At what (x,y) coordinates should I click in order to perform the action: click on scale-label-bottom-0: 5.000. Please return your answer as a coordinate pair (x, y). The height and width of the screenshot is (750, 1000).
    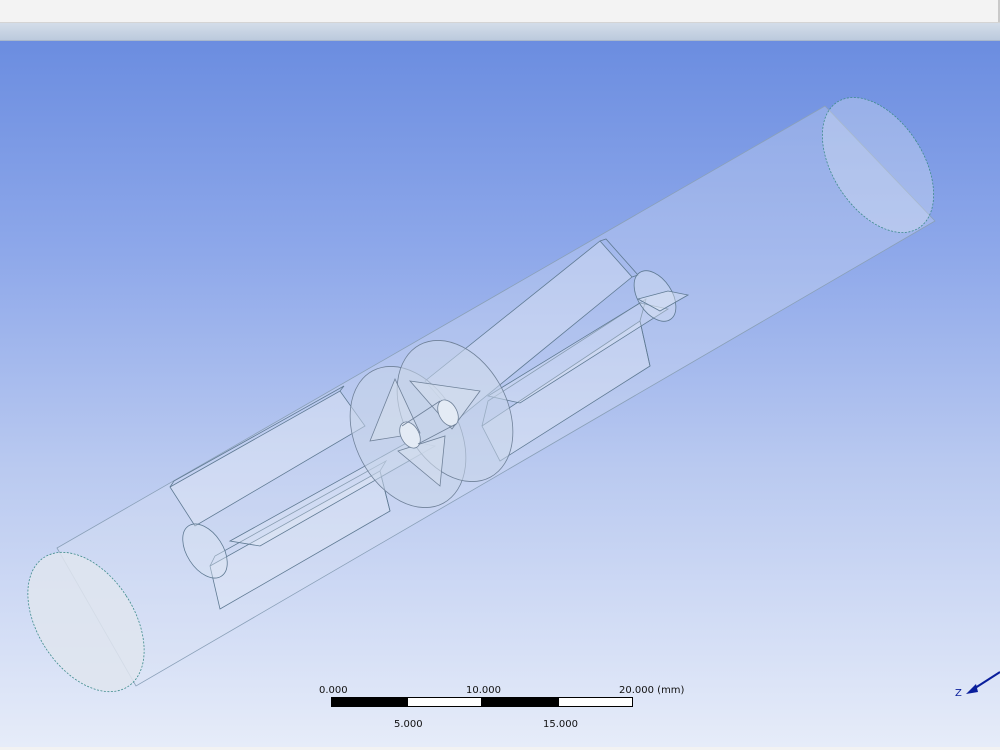
    Looking at the image, I should click on (408, 724).